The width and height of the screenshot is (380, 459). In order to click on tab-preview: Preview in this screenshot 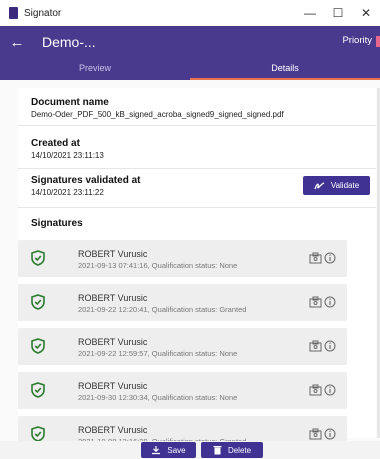, I will do `click(95, 69)`.